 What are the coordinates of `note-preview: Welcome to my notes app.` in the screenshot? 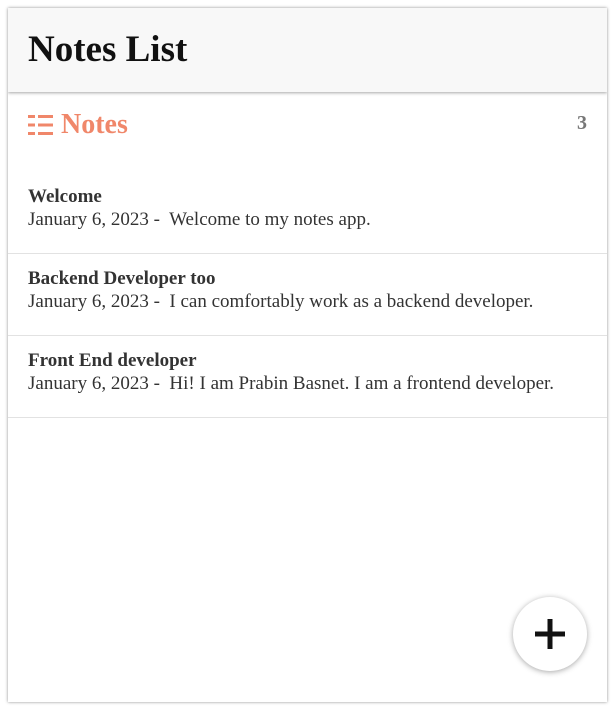 It's located at (270, 219).